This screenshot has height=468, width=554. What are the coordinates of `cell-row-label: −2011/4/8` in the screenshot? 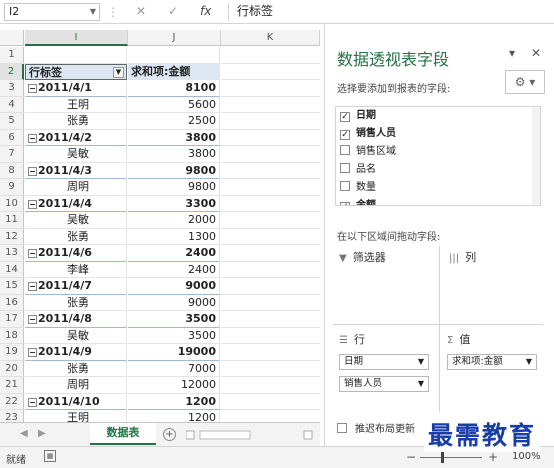 It's located at (76, 319).